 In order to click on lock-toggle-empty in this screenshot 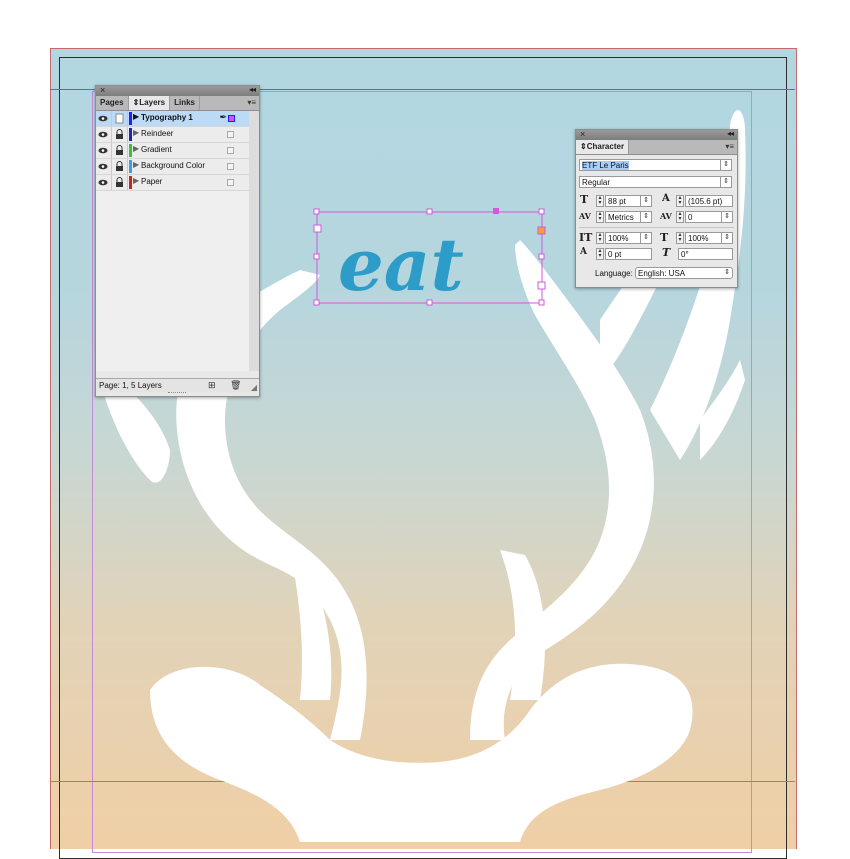, I will do `click(120, 118)`.